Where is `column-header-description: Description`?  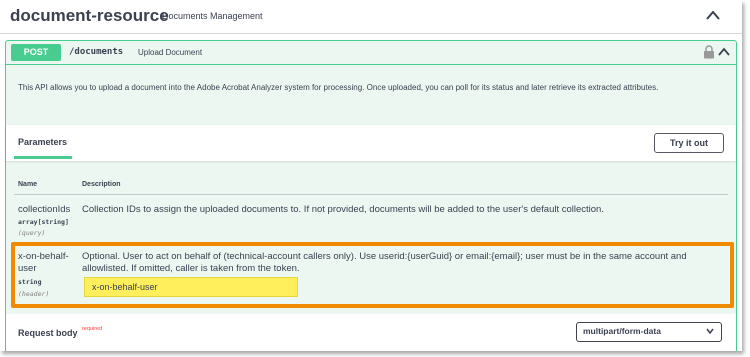
column-header-description: Description is located at coordinates (101, 184).